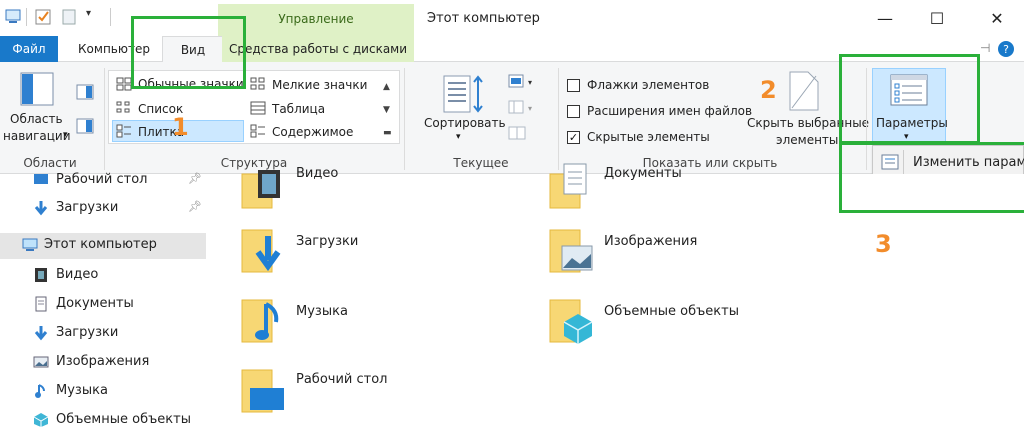 This screenshot has width=1024, height=429. Describe the element at coordinates (88, 13) in the screenshot. I see `qat-dropdown-icon: ▾` at that location.